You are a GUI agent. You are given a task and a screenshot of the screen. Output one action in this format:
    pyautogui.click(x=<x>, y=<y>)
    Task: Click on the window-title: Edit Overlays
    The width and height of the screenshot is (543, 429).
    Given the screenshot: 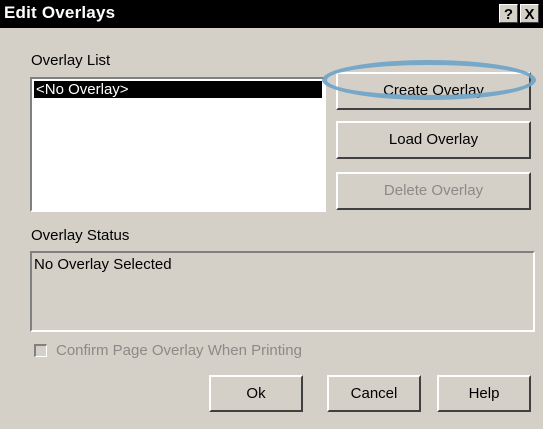 What is the action you would take?
    pyautogui.click(x=60, y=12)
    